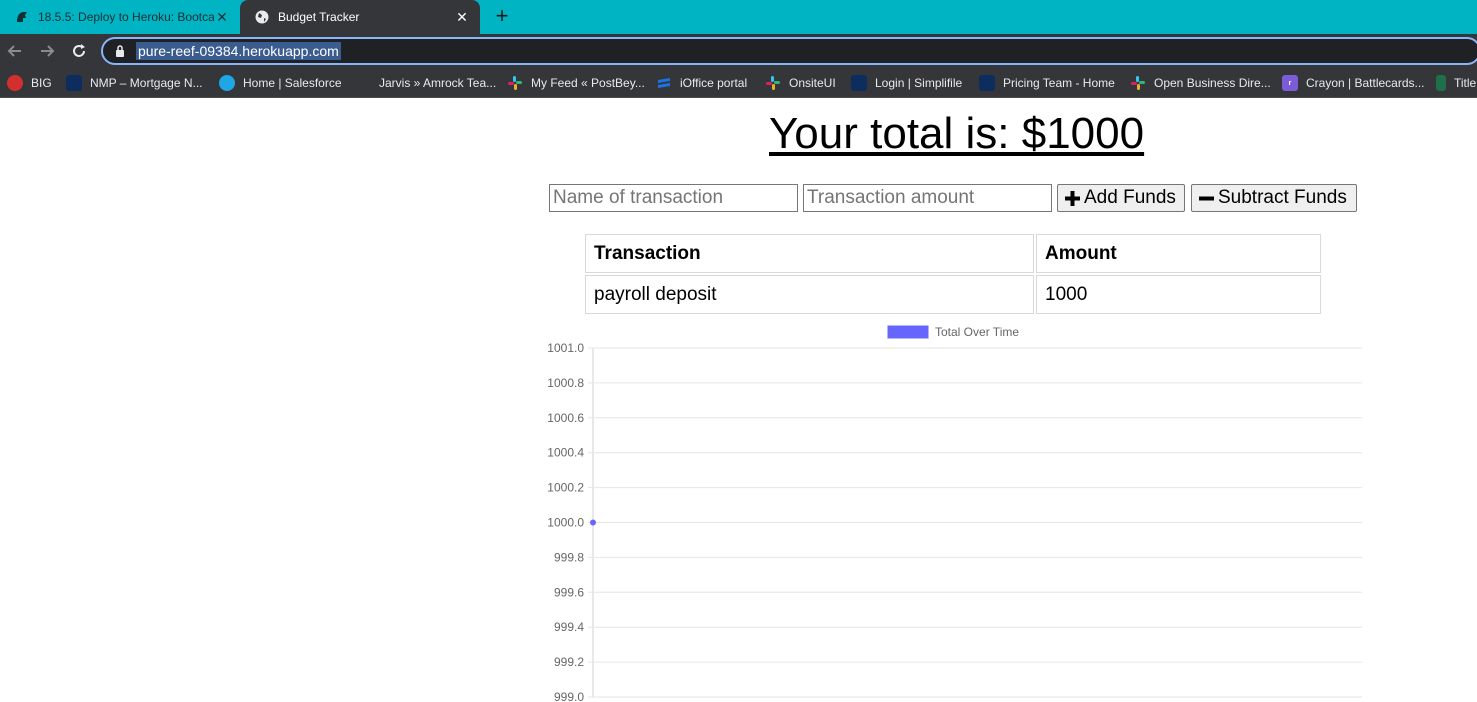 This screenshot has width=1477, height=702. What do you see at coordinates (1282, 197) in the screenshot?
I see `subtract-funds-label: Subtract Funds` at bounding box center [1282, 197].